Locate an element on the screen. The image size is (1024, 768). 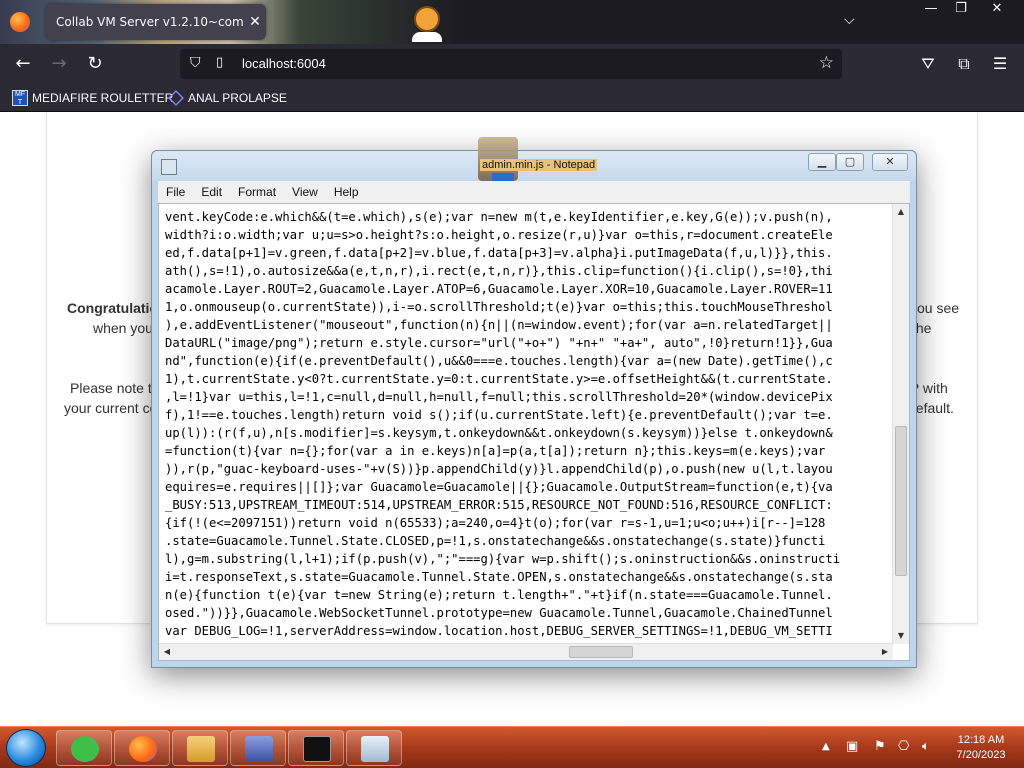
reload-icon: ↻ is located at coordinates (95, 64).